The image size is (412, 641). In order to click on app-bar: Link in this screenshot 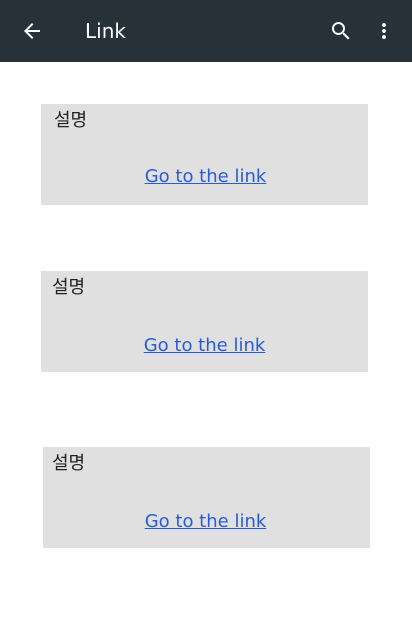, I will do `click(206, 31)`.